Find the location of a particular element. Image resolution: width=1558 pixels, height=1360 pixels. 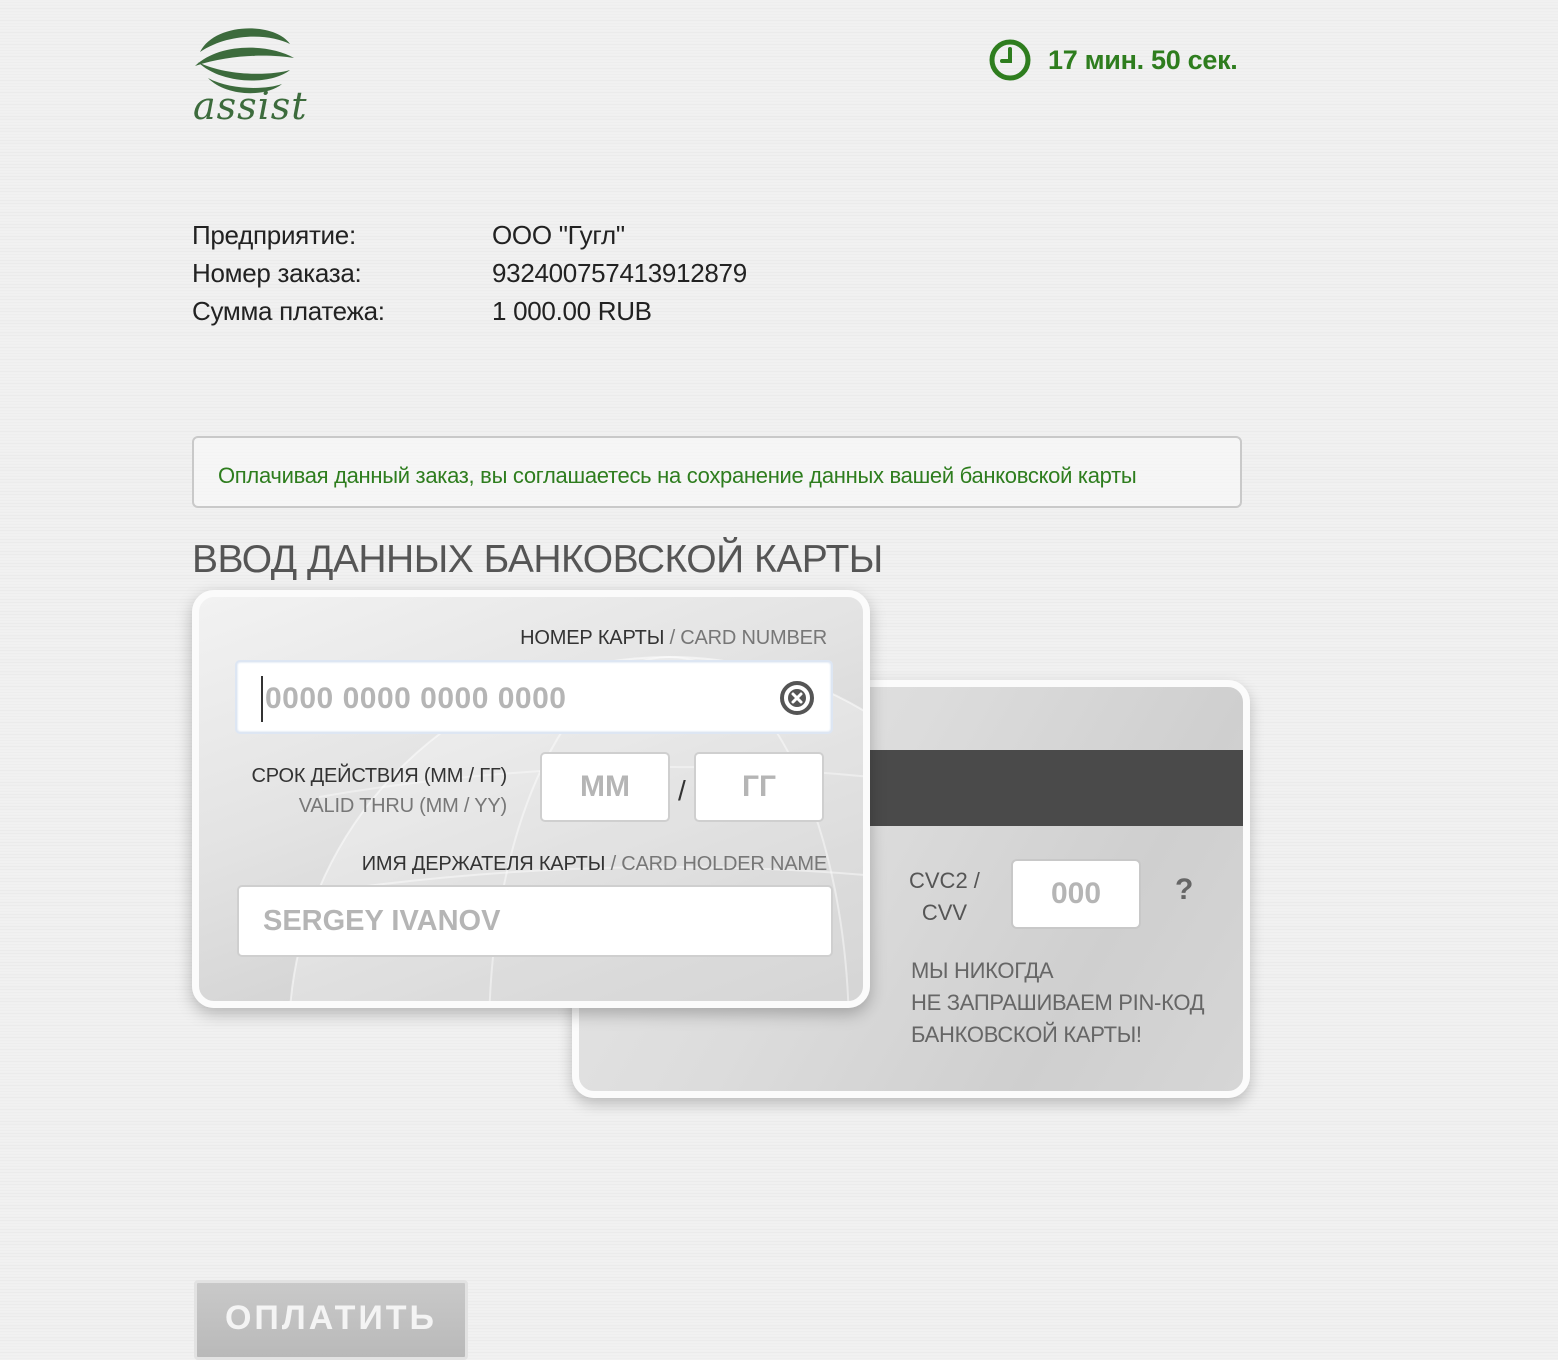

clock-icon is located at coordinates (1010, 60).